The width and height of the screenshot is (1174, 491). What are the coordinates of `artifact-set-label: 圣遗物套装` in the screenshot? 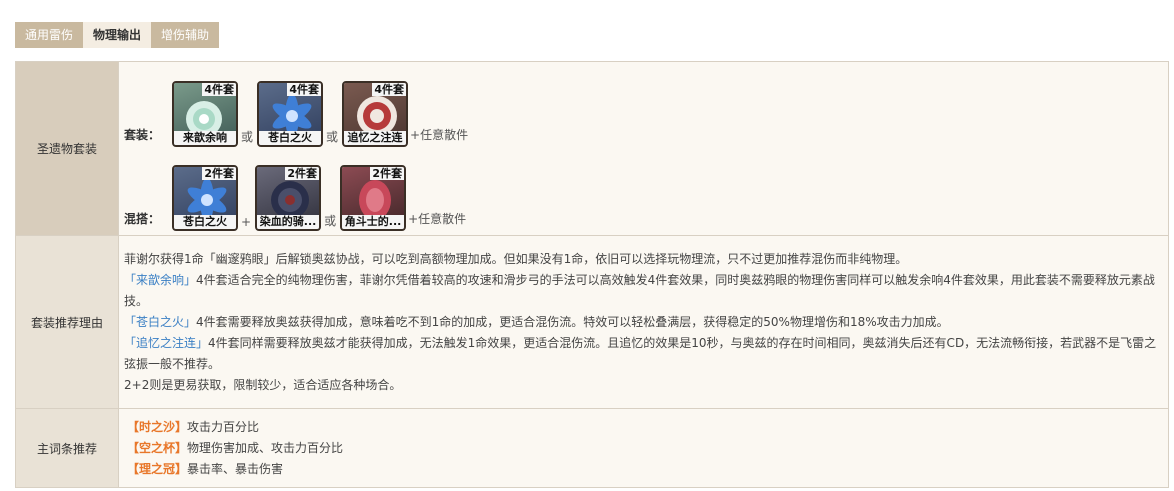 It's located at (67, 148).